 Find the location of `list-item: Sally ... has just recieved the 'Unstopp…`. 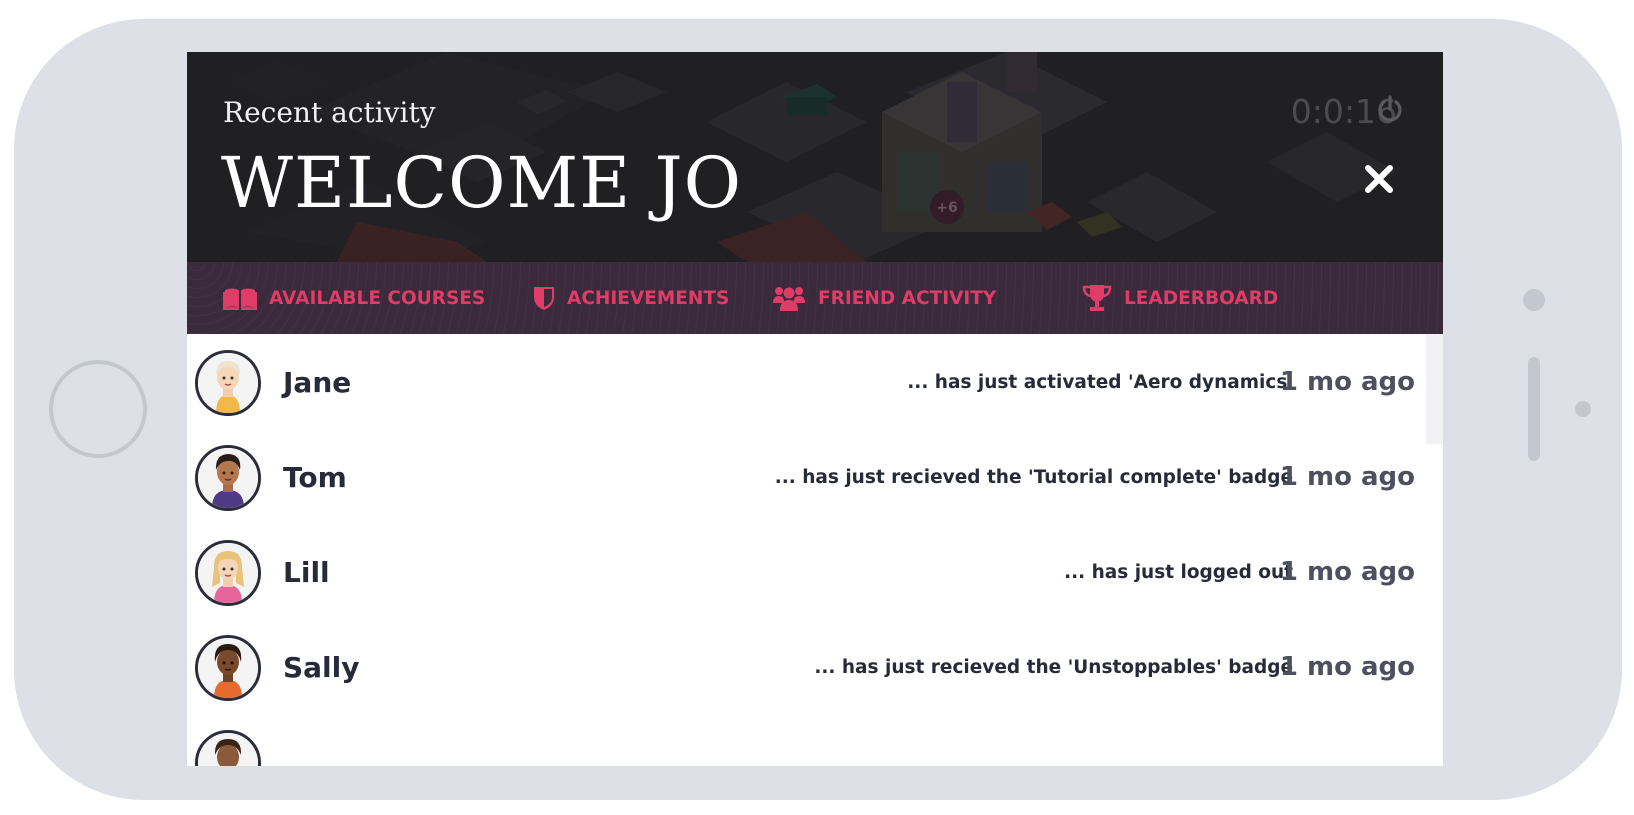

list-item: Sally ... has just recieved the 'Unstopp… is located at coordinates (815, 668).